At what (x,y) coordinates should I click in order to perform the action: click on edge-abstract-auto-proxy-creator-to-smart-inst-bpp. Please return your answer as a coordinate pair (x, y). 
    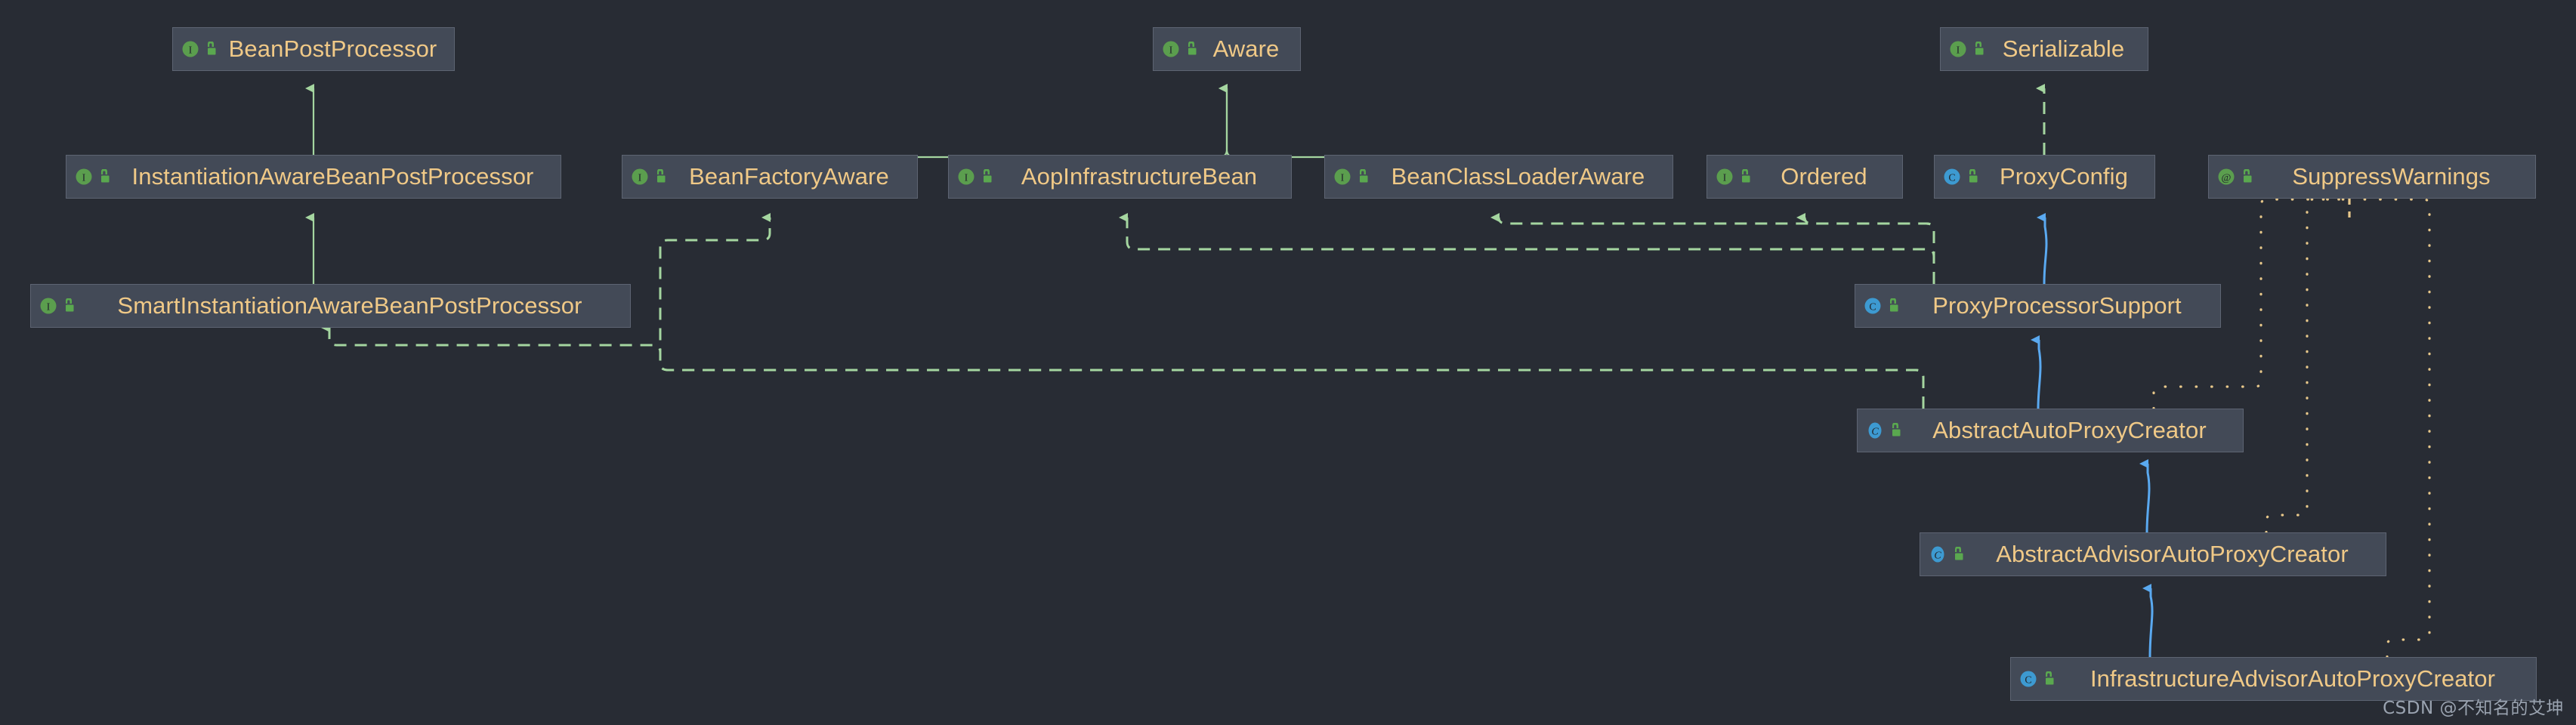
    Looking at the image, I should click on (1123, 366).